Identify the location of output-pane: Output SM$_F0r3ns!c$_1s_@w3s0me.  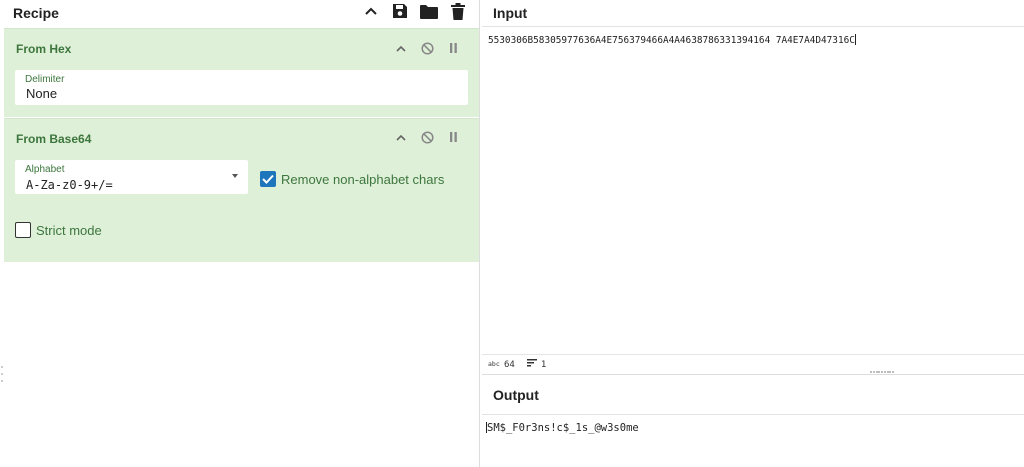
(753, 421).